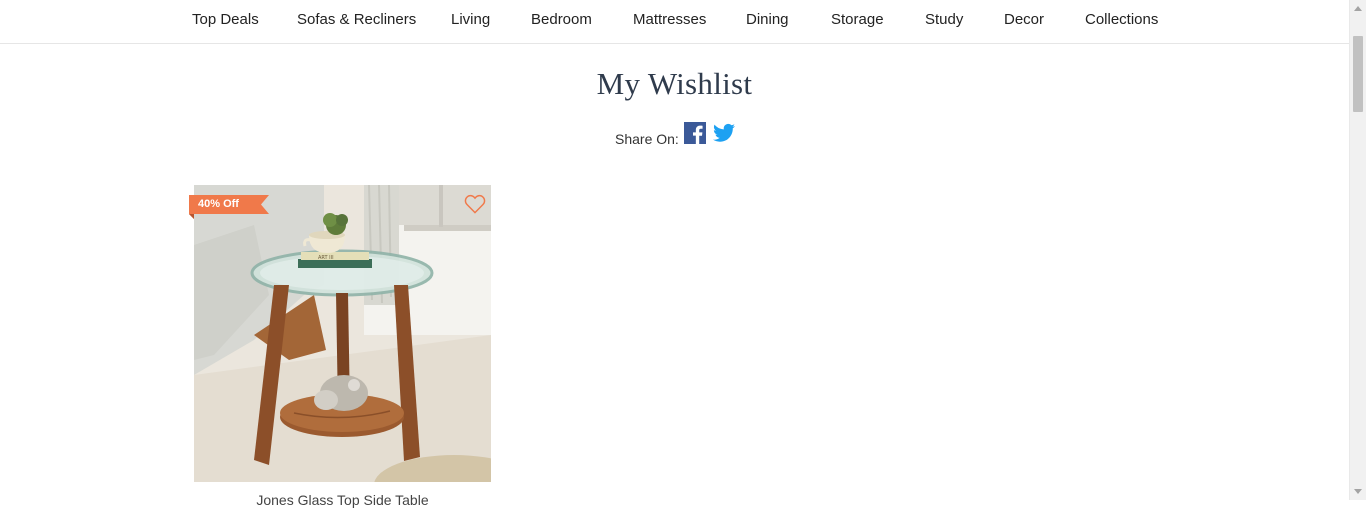 The image size is (1366, 508). What do you see at coordinates (1358, 8) in the screenshot?
I see `scroll-up-icon` at bounding box center [1358, 8].